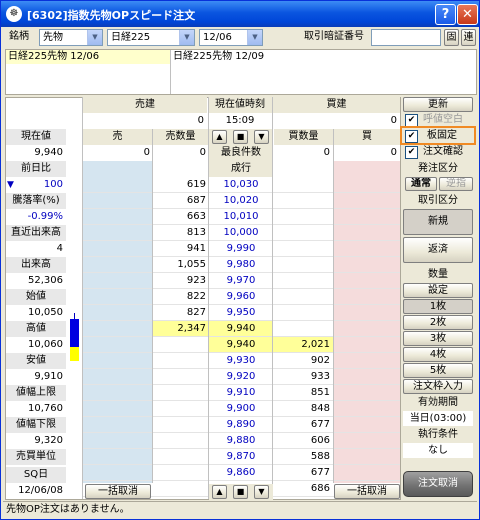 The image size is (480, 520). Describe the element at coordinates (303, 457) in the screenshot. I see `buy-qty-cell: 588` at that location.